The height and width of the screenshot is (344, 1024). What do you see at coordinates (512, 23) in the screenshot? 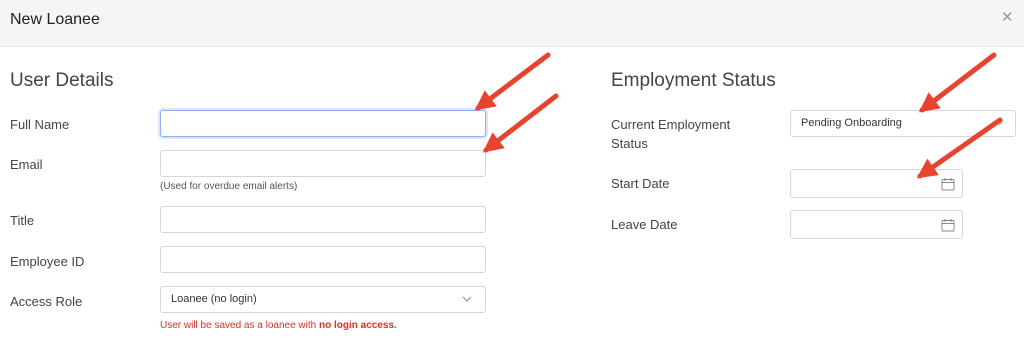
I see `modal-header: New Loanee ✕` at bounding box center [512, 23].